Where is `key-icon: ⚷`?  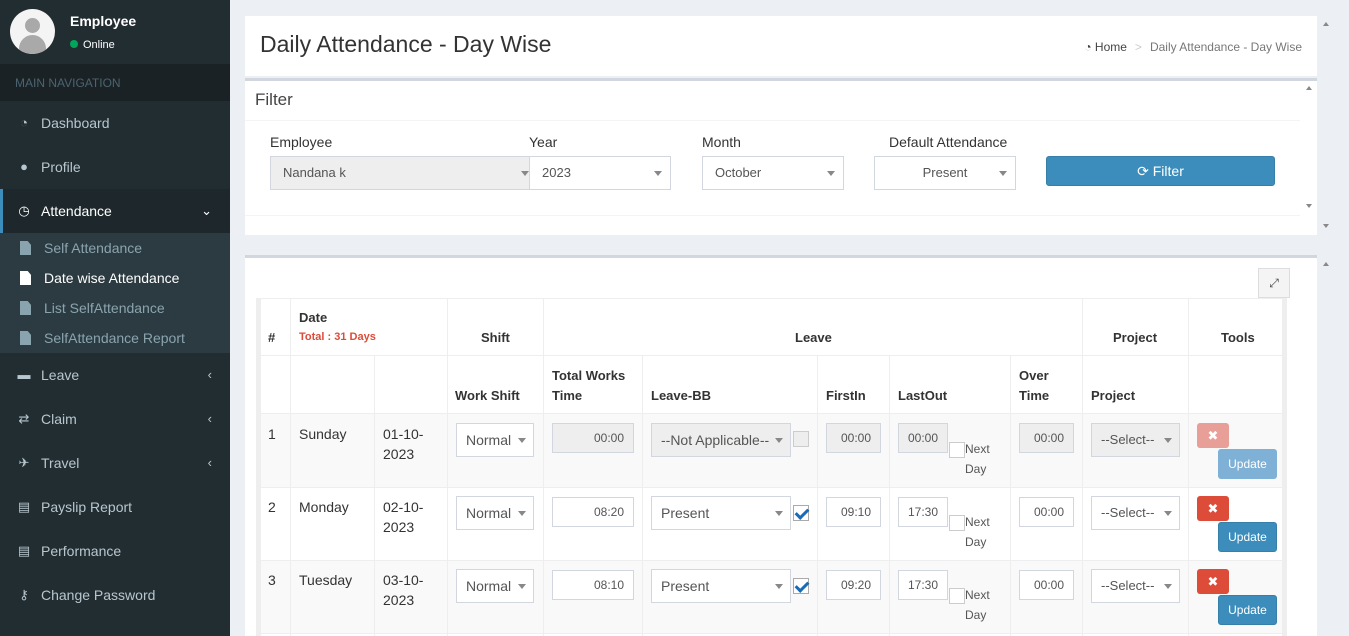
key-icon: ⚷ is located at coordinates (24, 594).